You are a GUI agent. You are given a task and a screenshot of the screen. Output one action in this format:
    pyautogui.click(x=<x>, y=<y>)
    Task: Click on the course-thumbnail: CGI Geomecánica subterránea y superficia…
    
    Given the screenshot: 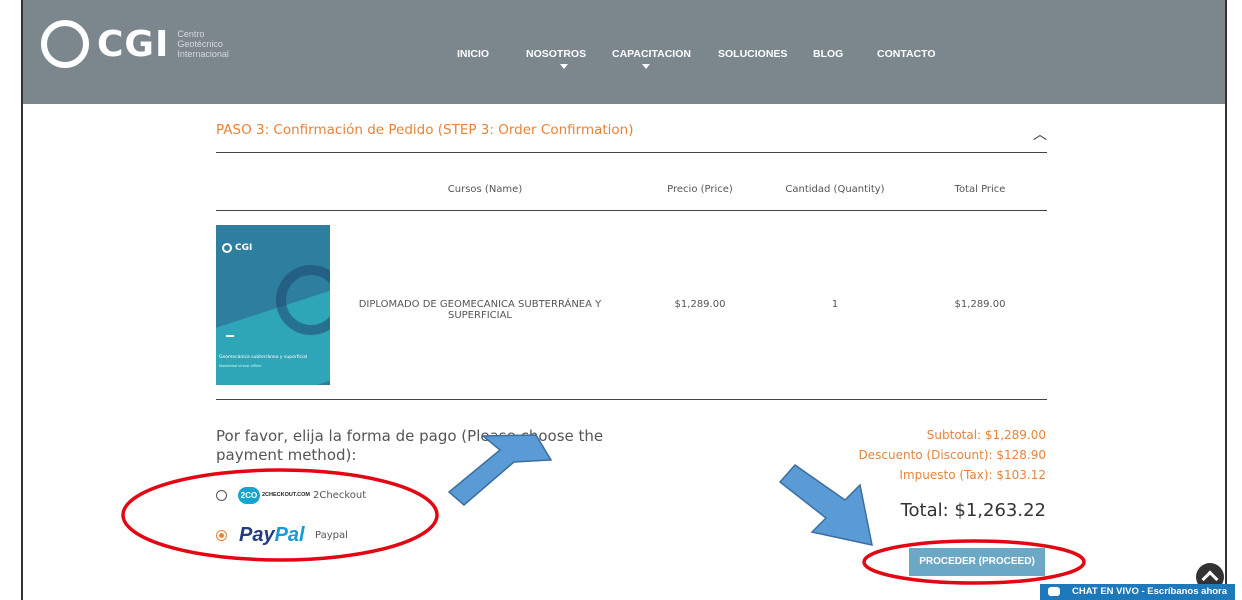 What is the action you would take?
    pyautogui.click(x=273, y=305)
    